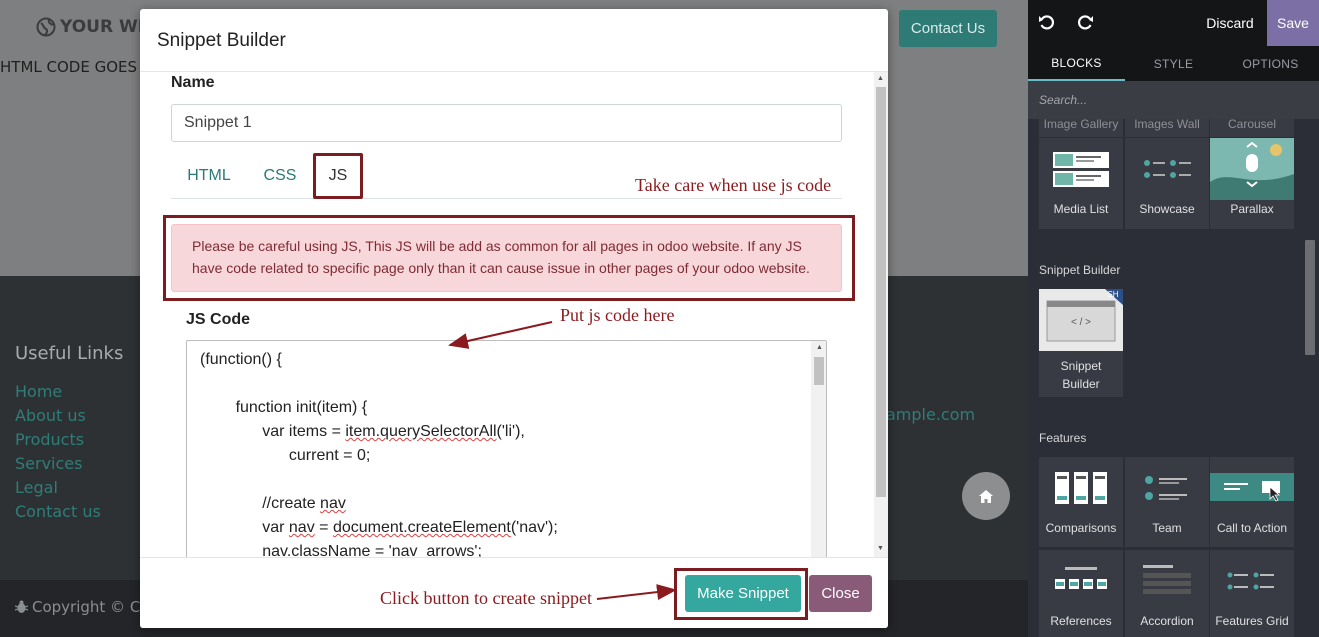 The image size is (1319, 637). I want to click on block-parallax: Parallax, so click(1252, 183).